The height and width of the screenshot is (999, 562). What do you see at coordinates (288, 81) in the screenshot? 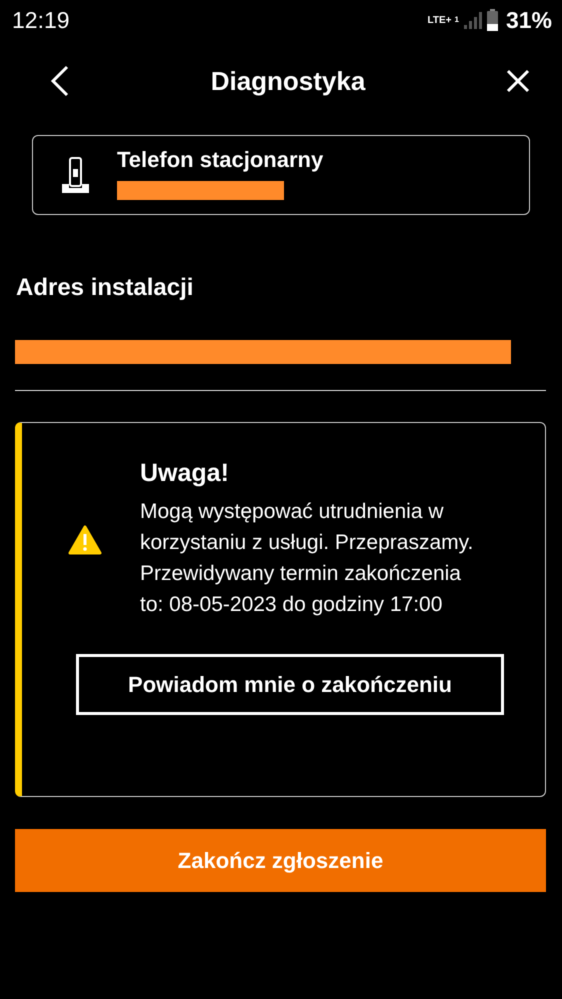
I see `screen-title: Diagnostyka` at bounding box center [288, 81].